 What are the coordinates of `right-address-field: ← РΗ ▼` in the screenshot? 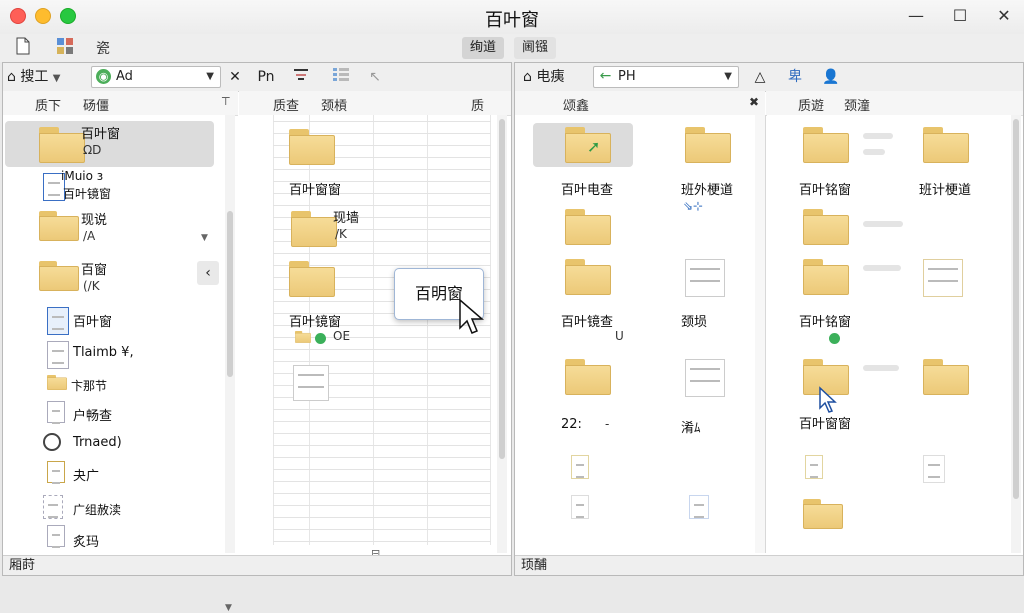 It's located at (666, 77).